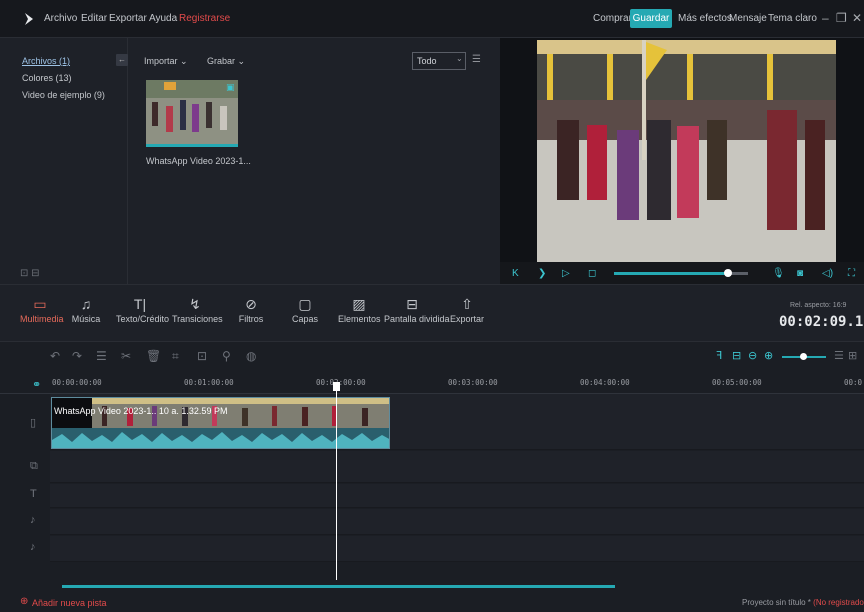  I want to click on playhead, so click(336, 482).